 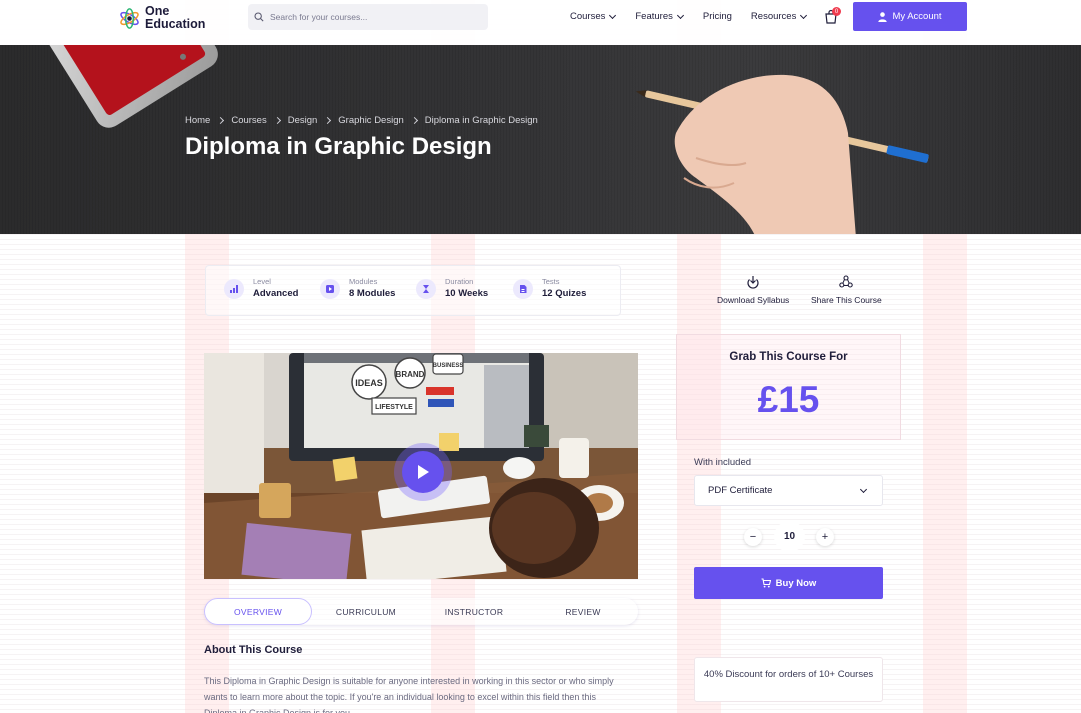 I want to click on stat-modules: Modules 8 Modules, so click(x=357, y=289).